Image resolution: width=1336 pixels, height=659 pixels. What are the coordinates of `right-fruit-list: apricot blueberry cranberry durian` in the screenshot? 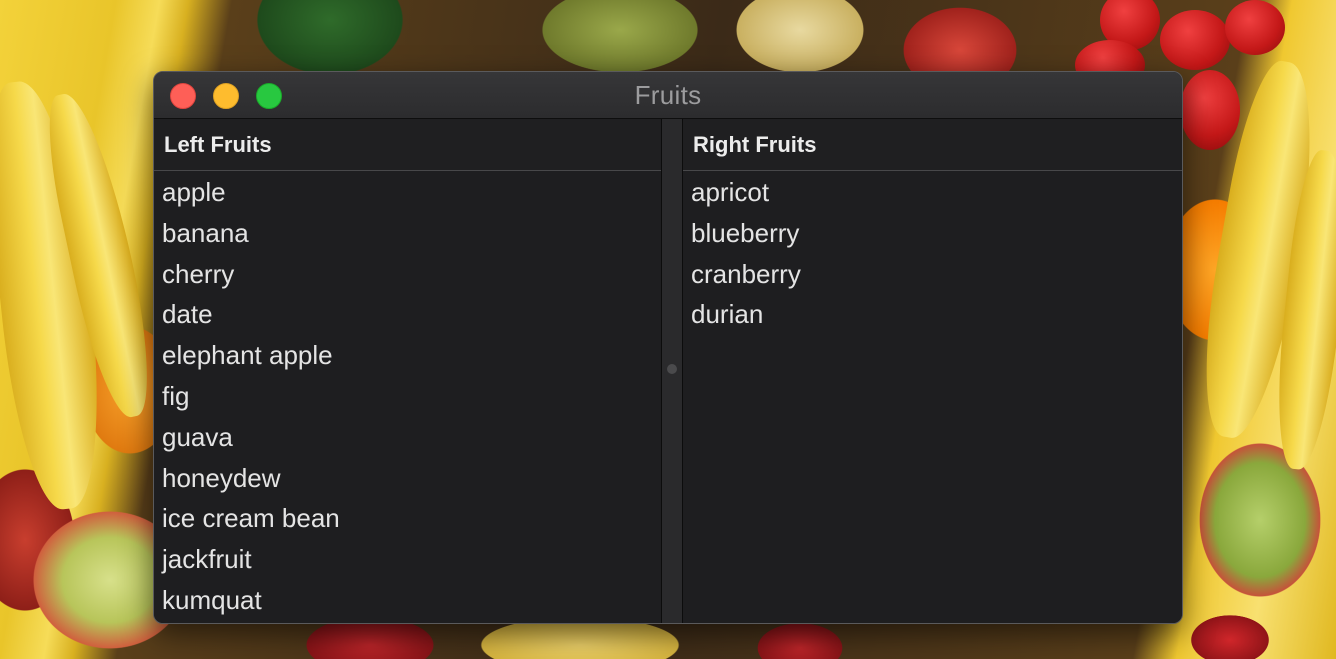 It's located at (932, 253).